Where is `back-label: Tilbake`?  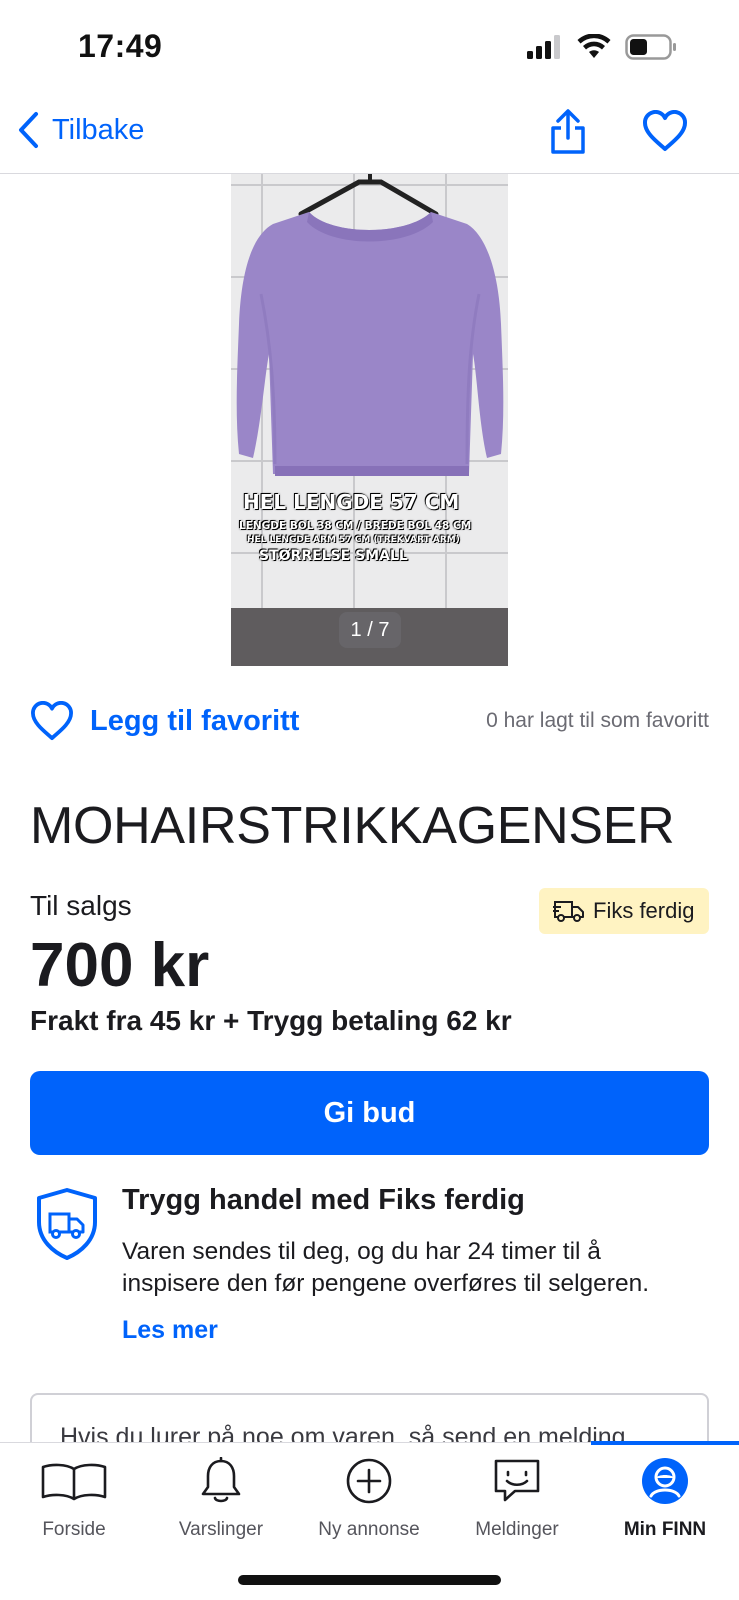
back-label: Tilbake is located at coordinates (98, 129).